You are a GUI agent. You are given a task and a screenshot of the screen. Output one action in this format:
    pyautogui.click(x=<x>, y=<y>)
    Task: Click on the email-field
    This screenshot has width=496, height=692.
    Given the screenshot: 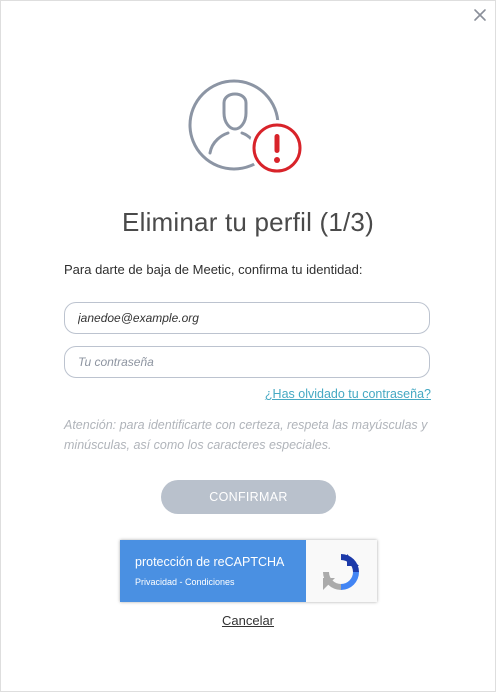 What is the action you would take?
    pyautogui.click(x=247, y=318)
    